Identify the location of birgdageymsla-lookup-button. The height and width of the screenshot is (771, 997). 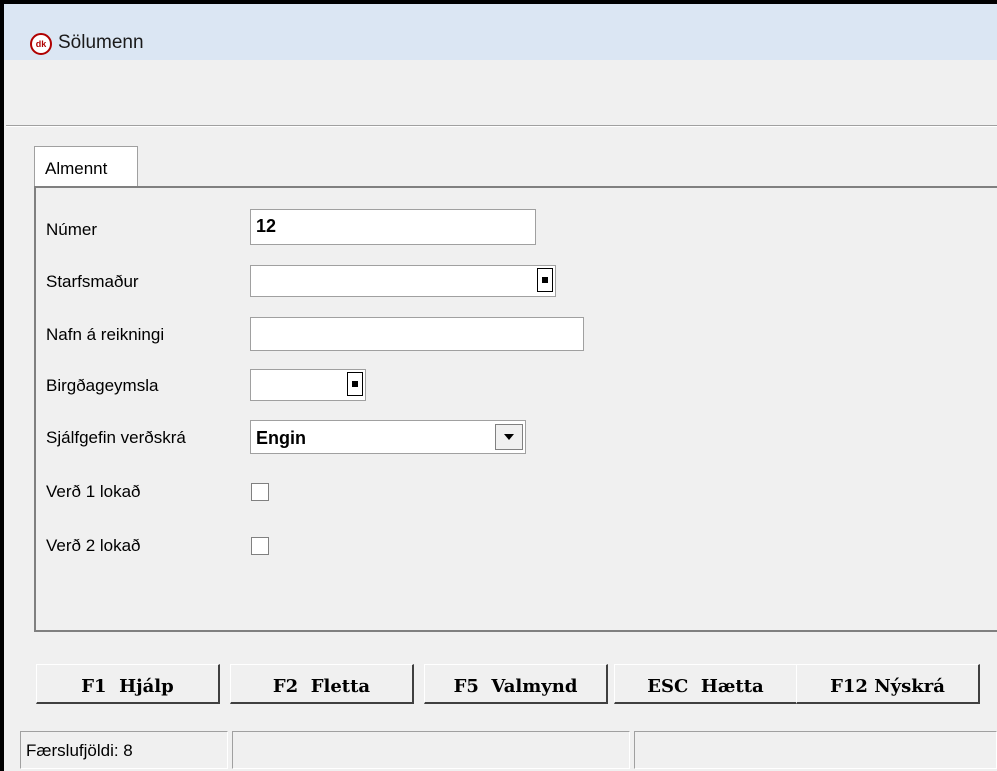
(355, 384).